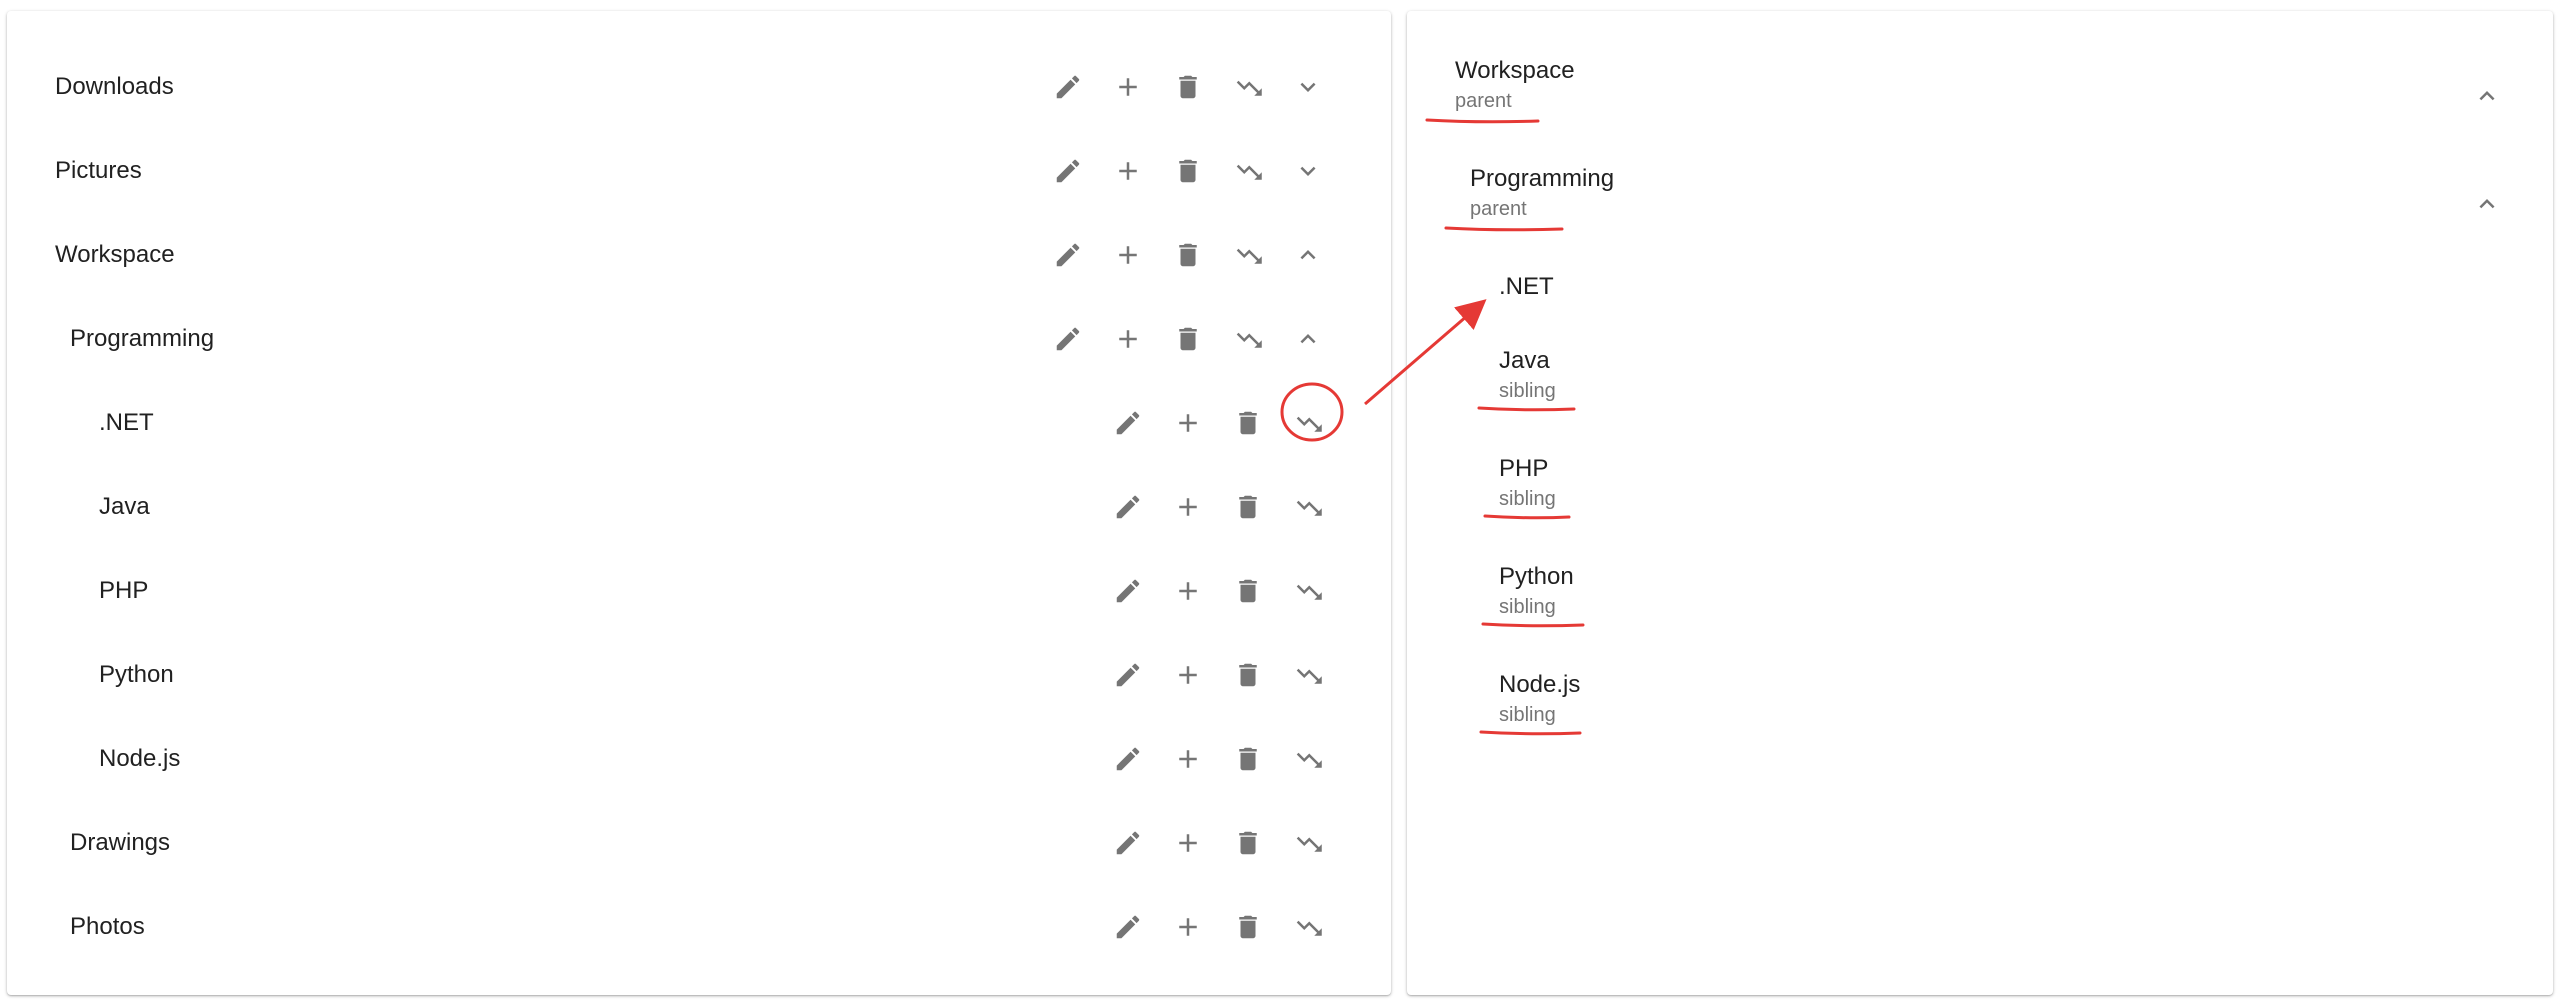 Image resolution: width=2558 pixels, height=1005 pixels. I want to click on target-item-python: Python sibling, so click(1536, 591).